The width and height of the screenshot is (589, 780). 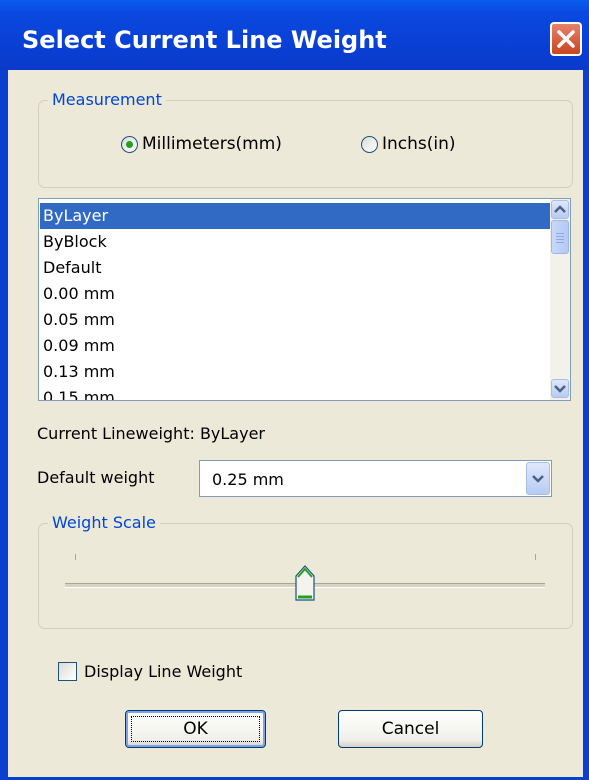 I want to click on scroll-down-button, so click(x=560, y=388).